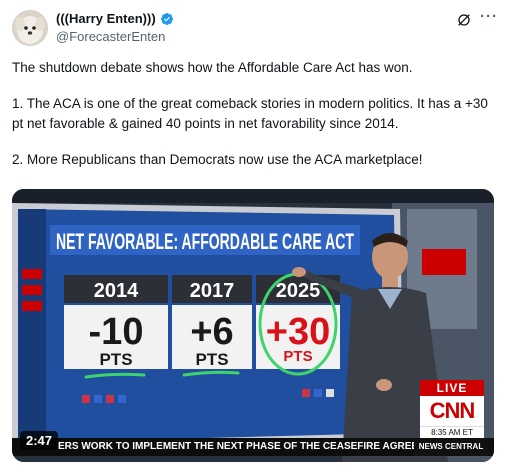 Image resolution: width=512 pixels, height=468 pixels. I want to click on board-title: NET FAVORABLE: AFFORDABLE CARE ACT, so click(205, 241).